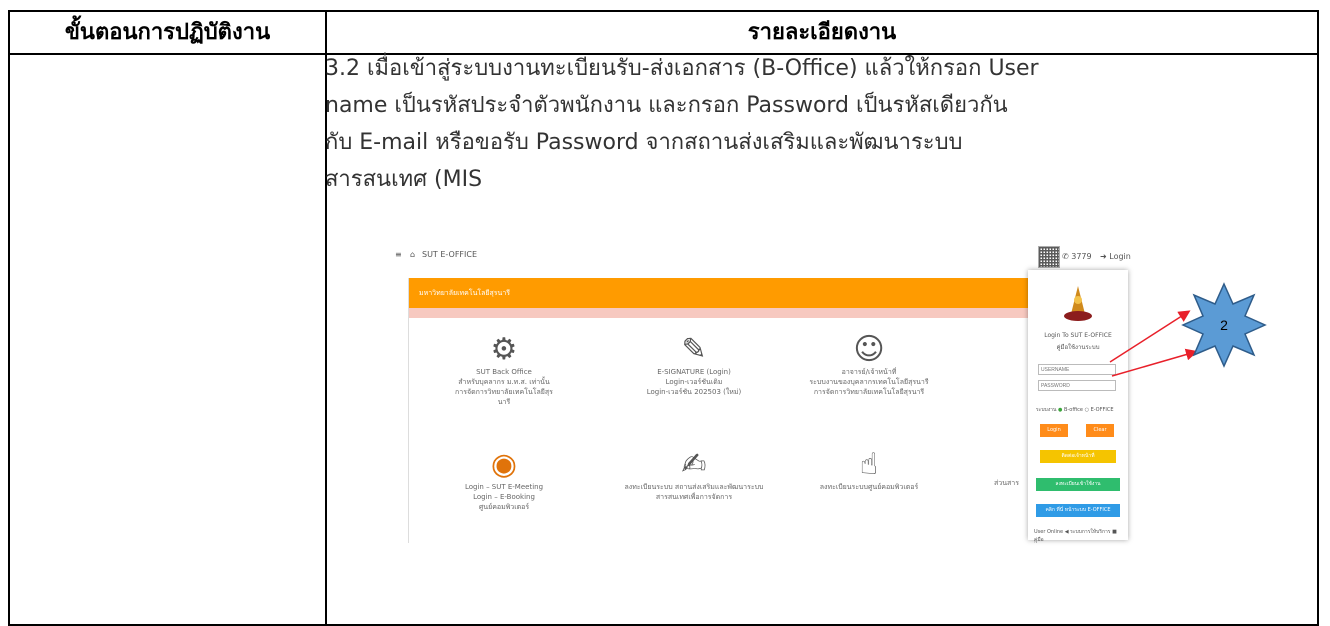 The height and width of the screenshot is (626, 1330). I want to click on arrow-to-username, so click(1150, 336).